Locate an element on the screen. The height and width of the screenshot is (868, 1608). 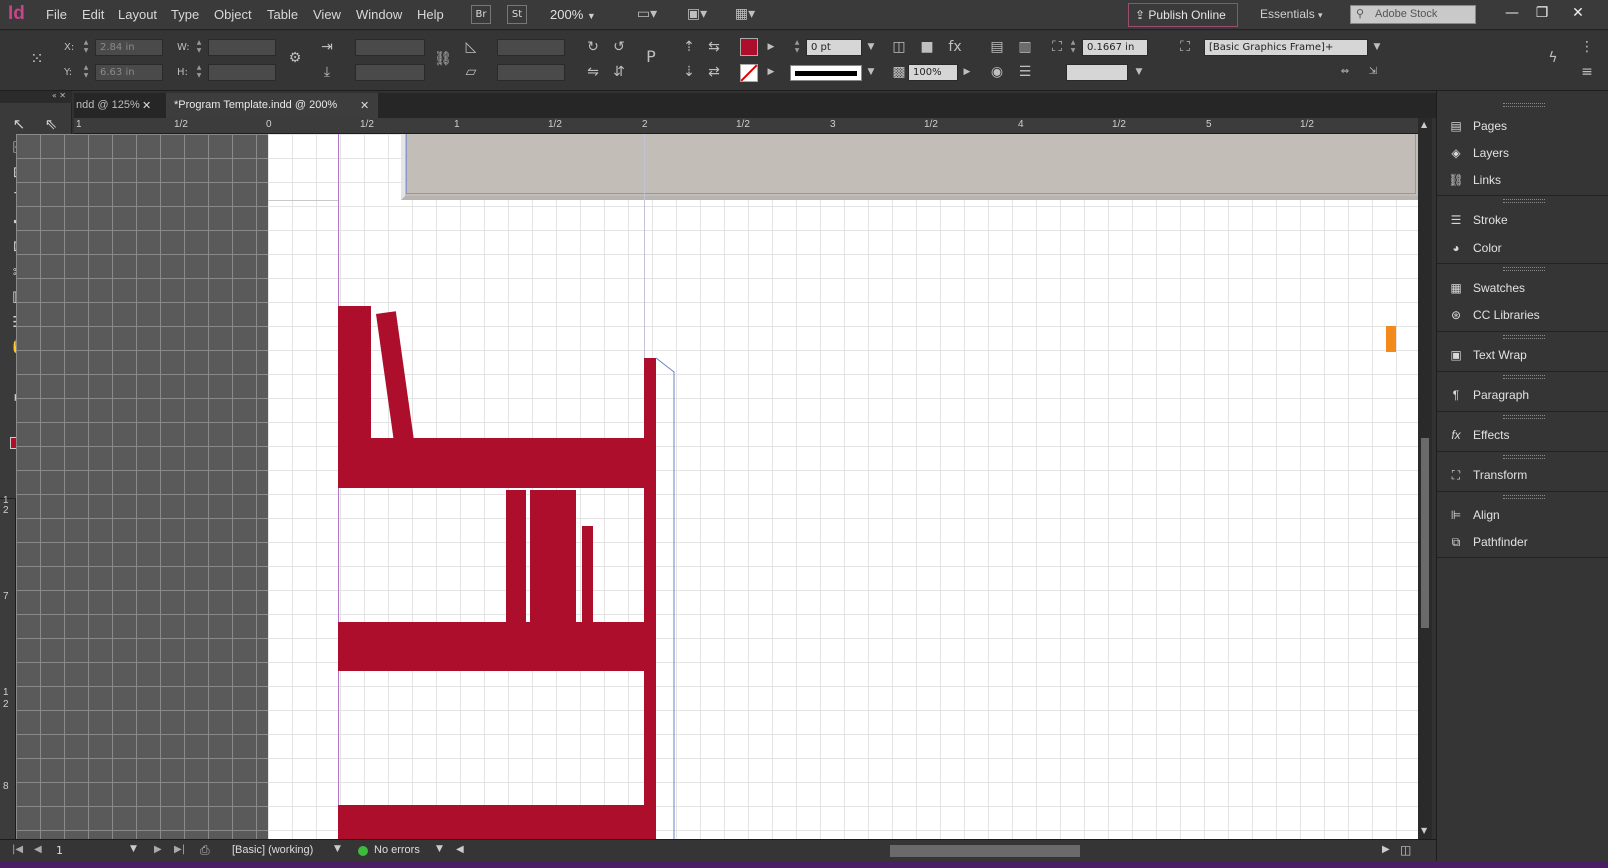
w-field is located at coordinates (242, 47).